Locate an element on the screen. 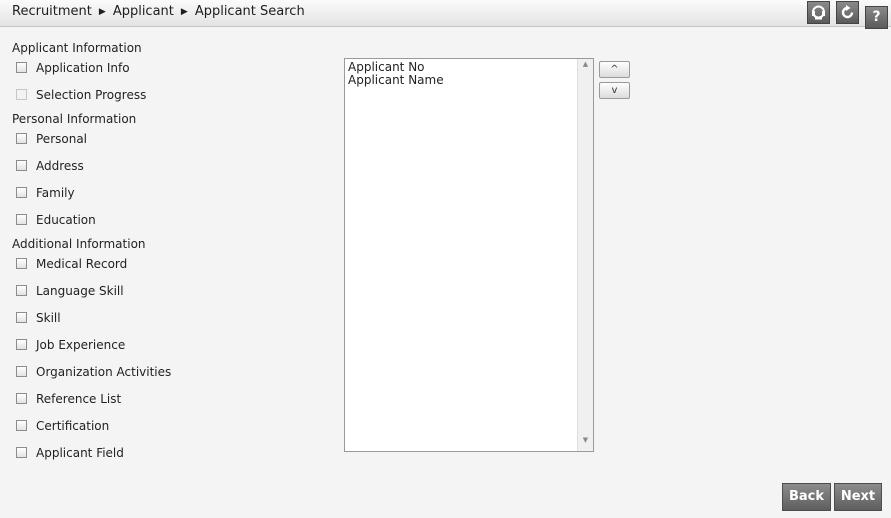 This screenshot has width=891, height=518. checkbox-label: Address is located at coordinates (60, 166).